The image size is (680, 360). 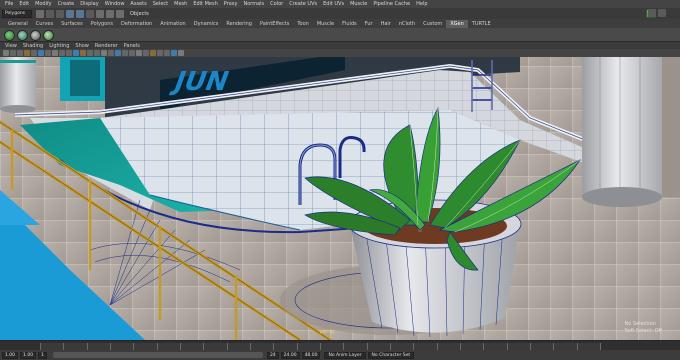 I want to click on playback-end-field: 48.00, so click(x=311, y=355).